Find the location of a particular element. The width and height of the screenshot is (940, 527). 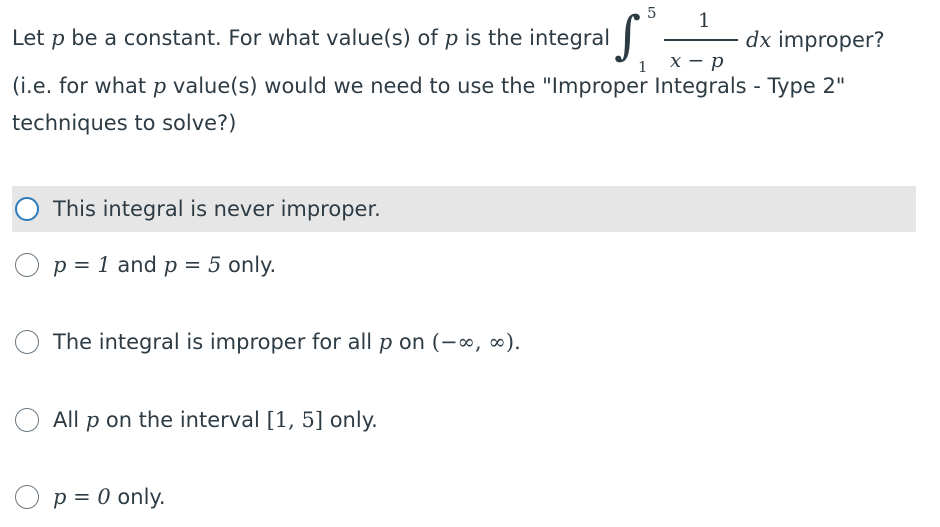

fraction-denominator: x − p is located at coordinates (697, 60).